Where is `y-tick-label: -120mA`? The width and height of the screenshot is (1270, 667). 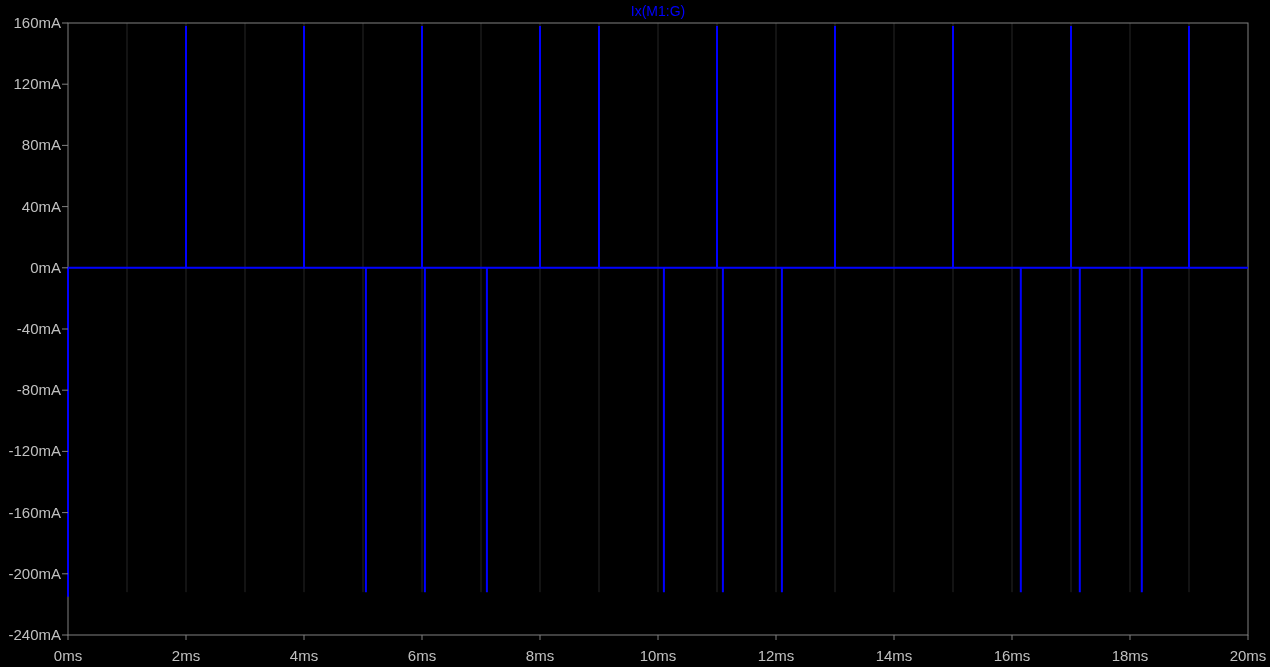 y-tick-label: -120mA is located at coordinates (34, 451).